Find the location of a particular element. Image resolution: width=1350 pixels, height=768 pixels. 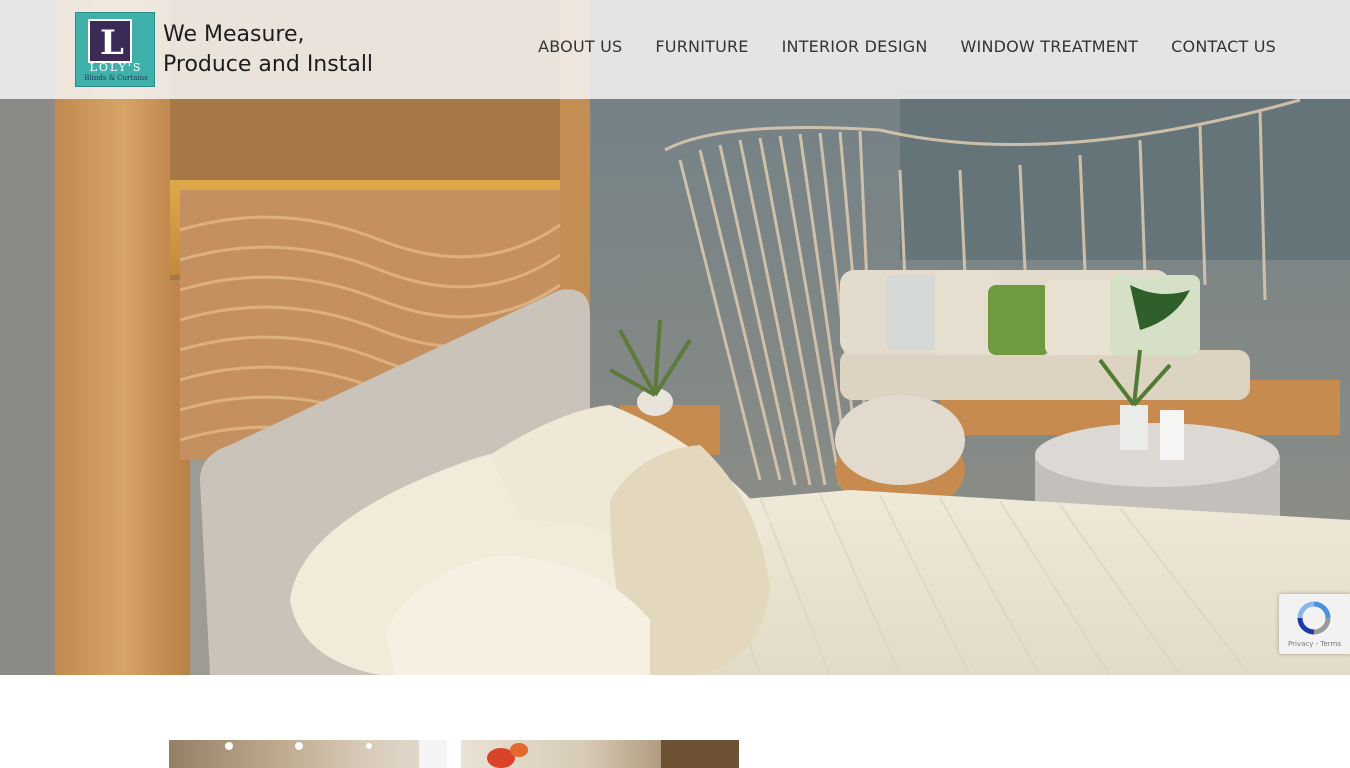

nav-furniture: FURNITURE is located at coordinates (701, 46).